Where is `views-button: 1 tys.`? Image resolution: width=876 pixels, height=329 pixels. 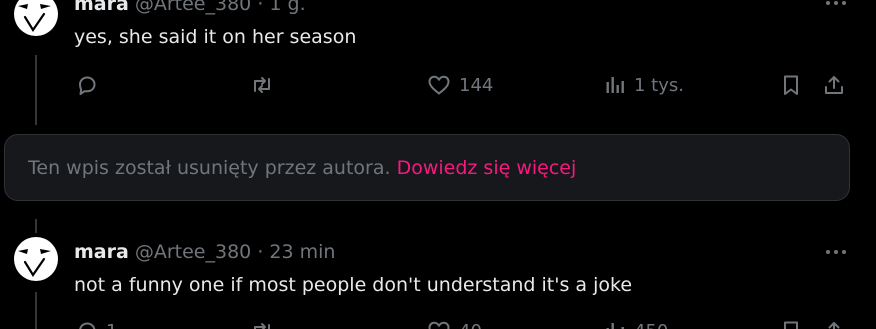
views-button: 1 tys. is located at coordinates (643, 85).